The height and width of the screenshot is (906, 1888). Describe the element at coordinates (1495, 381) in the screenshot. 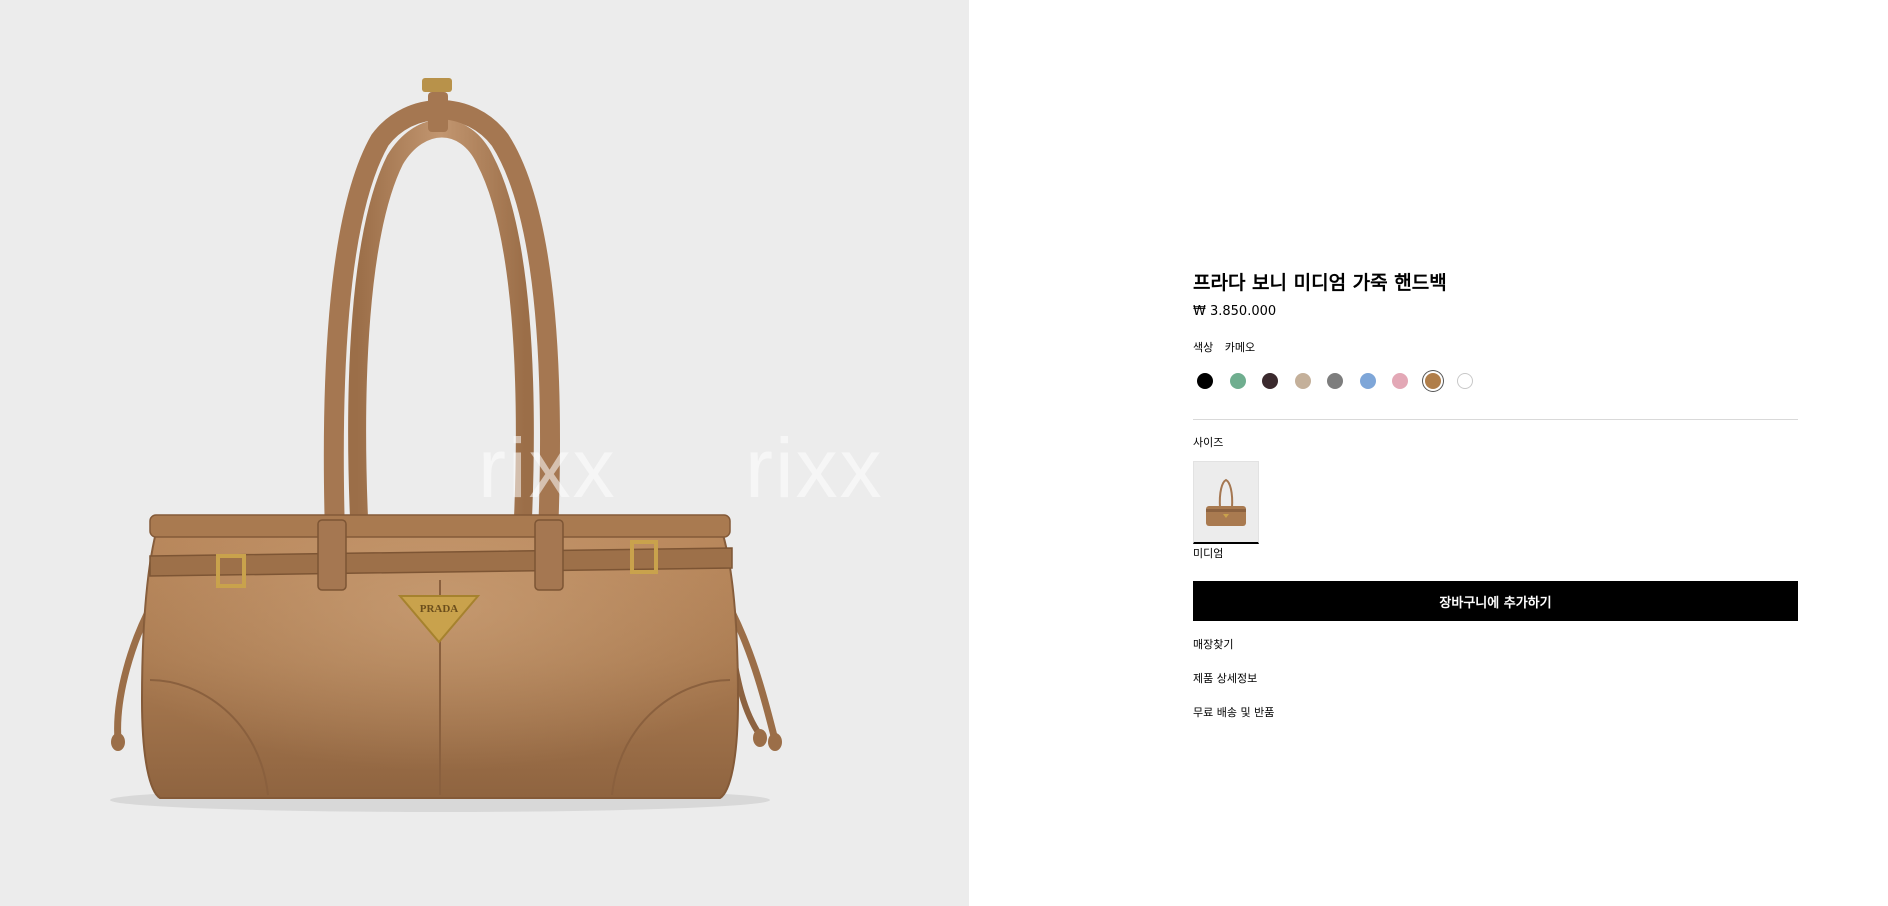

I see `color-swatches` at that location.